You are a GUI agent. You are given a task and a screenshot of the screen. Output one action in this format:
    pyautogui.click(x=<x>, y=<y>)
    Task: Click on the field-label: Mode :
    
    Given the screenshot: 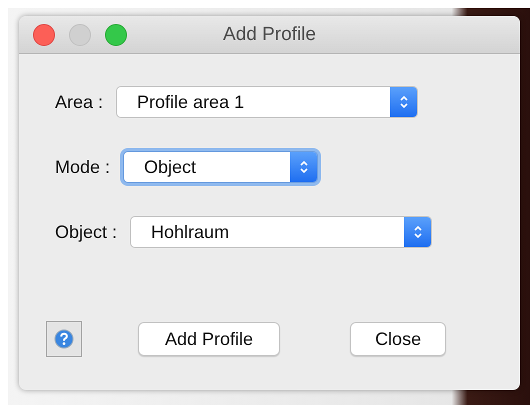 What is the action you would take?
    pyautogui.click(x=82, y=167)
    